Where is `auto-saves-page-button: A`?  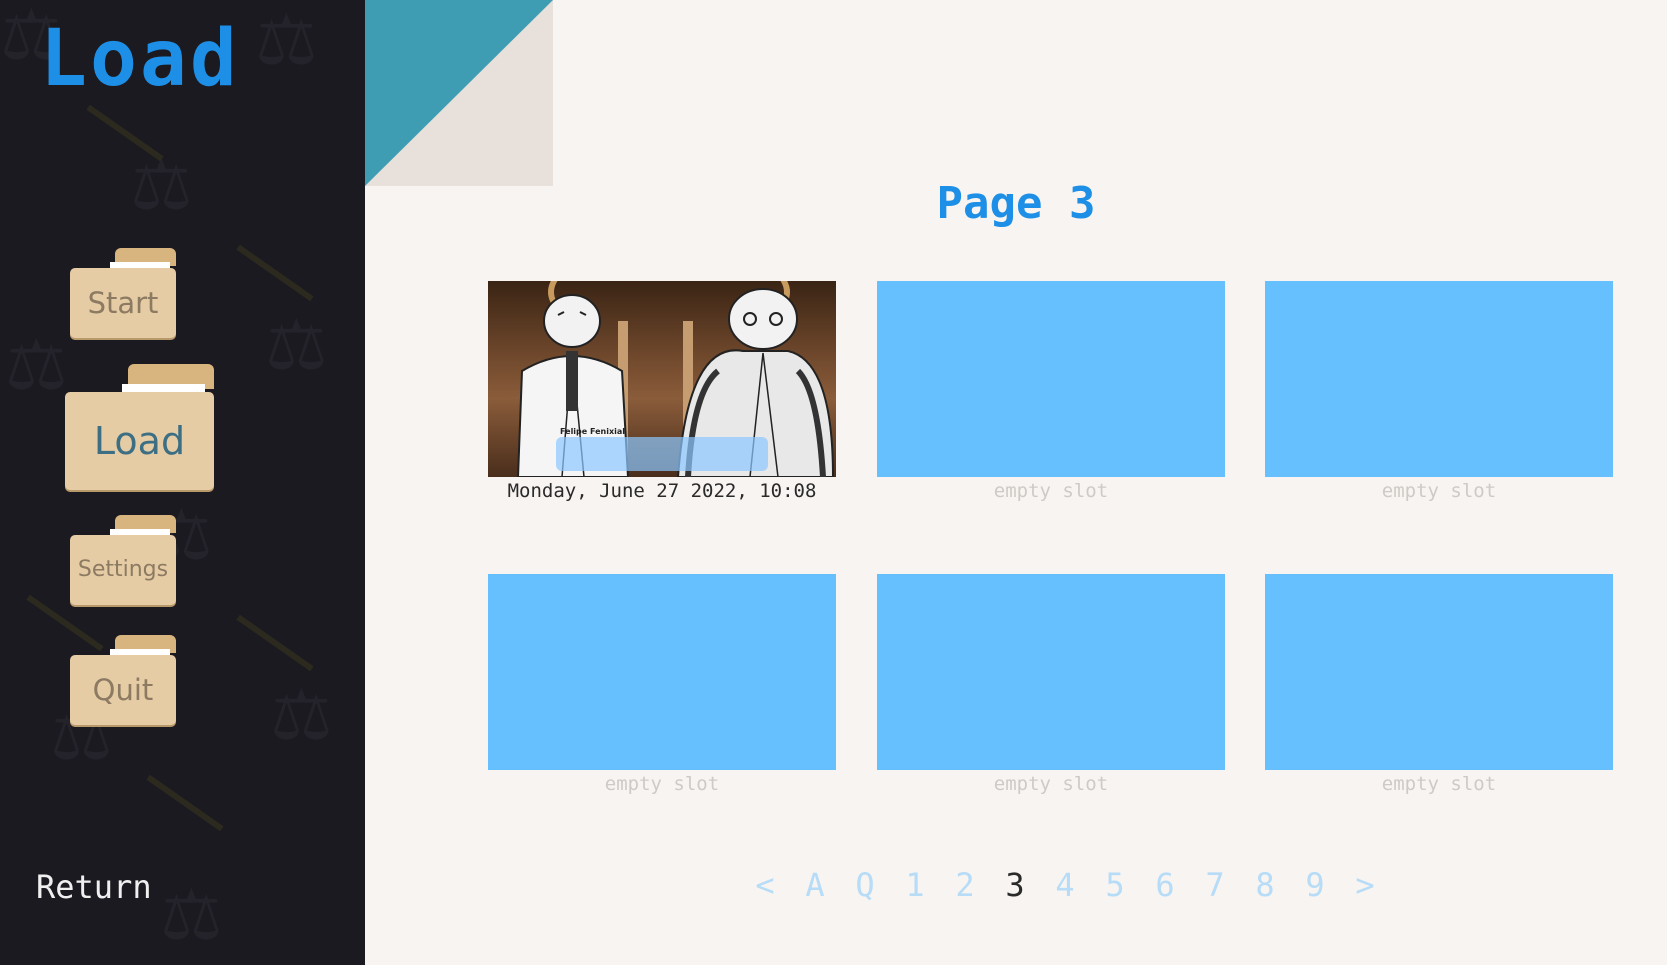
auto-saves-page-button: A is located at coordinates (815, 885).